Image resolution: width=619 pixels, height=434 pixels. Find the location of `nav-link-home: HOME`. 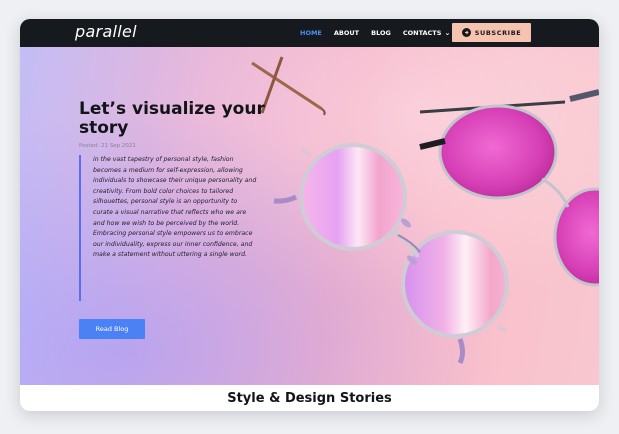

nav-link-home: HOME is located at coordinates (311, 33).